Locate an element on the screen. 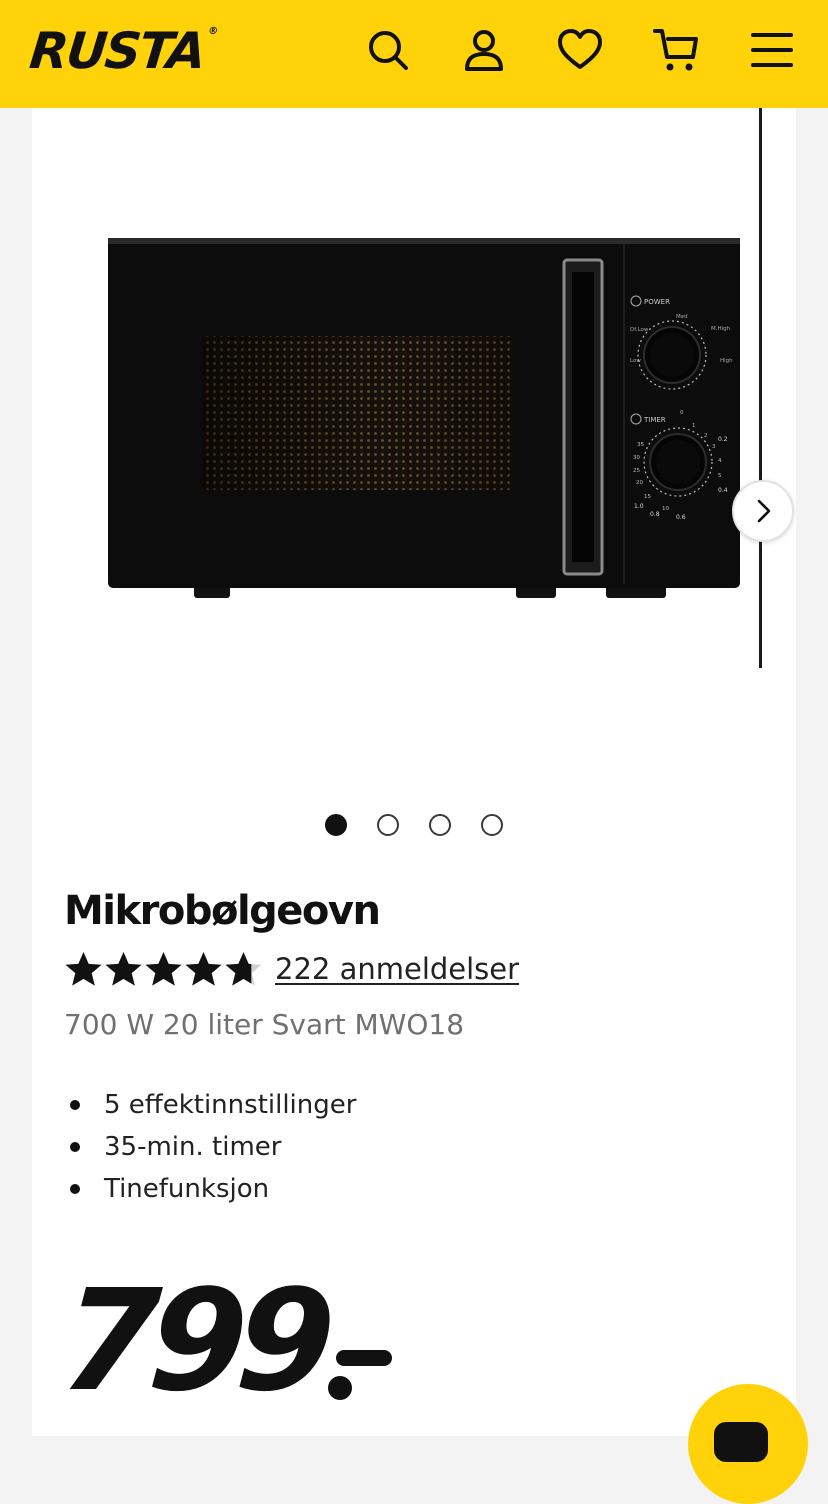 The height and width of the screenshot is (1504, 828). timer-mark: 2 is located at coordinates (706, 436).